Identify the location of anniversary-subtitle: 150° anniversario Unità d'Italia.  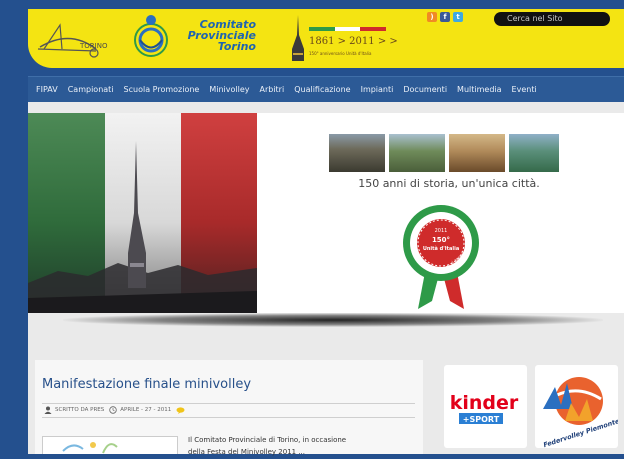
(340, 53).